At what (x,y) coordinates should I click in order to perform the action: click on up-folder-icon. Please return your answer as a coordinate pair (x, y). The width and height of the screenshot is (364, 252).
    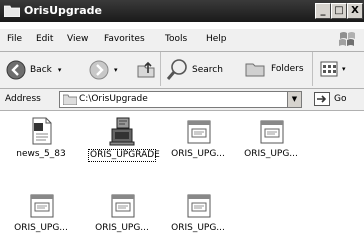
    Looking at the image, I should click on (146, 69).